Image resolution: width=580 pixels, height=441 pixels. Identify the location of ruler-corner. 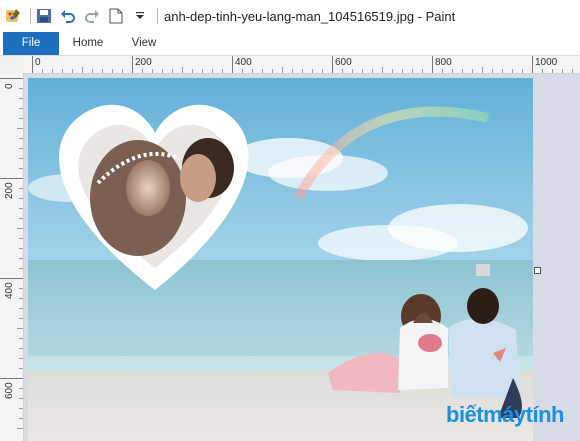
(12, 65).